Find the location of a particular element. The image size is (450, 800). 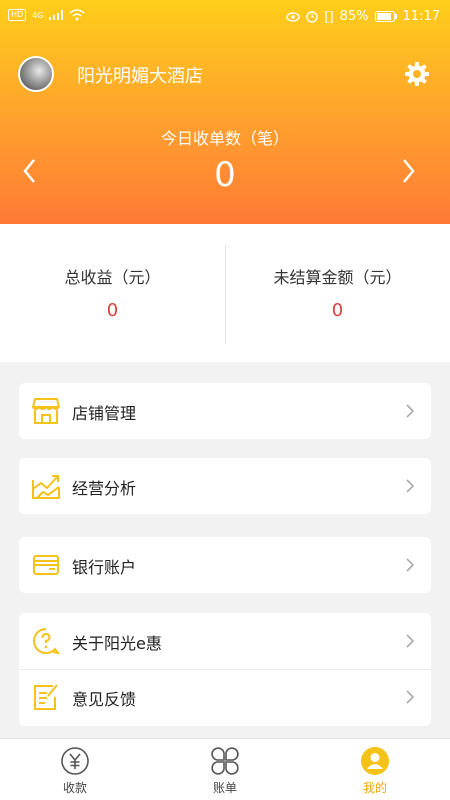

user-profile-icon is located at coordinates (375, 761).